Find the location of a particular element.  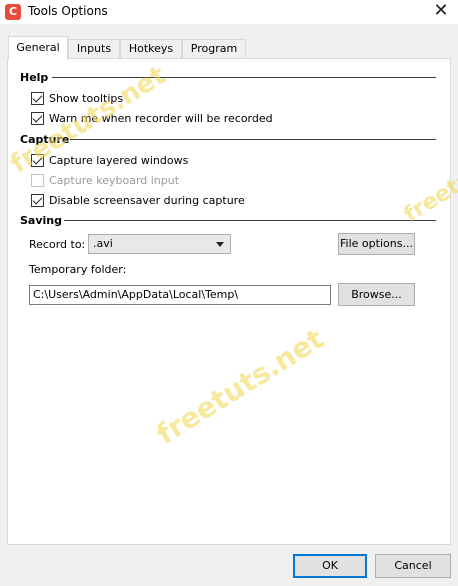

capture-keyboard-label: Capture keyboard input is located at coordinates (114, 180).